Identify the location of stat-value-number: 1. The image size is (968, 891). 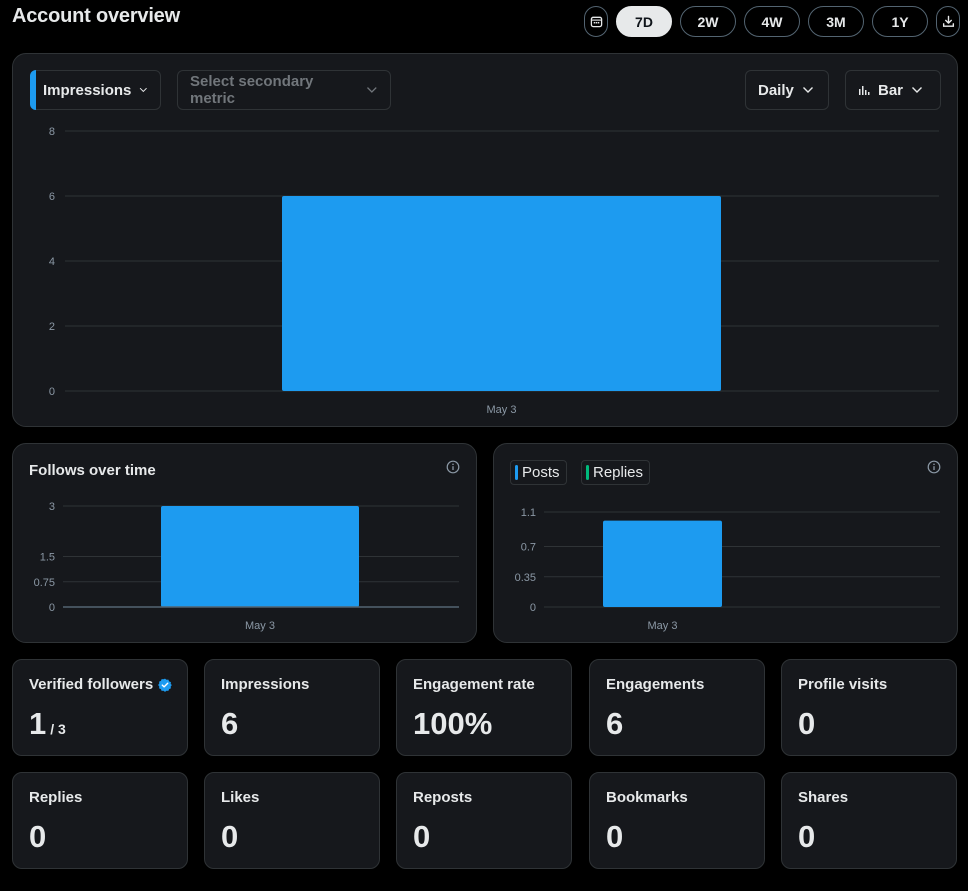
(38, 723).